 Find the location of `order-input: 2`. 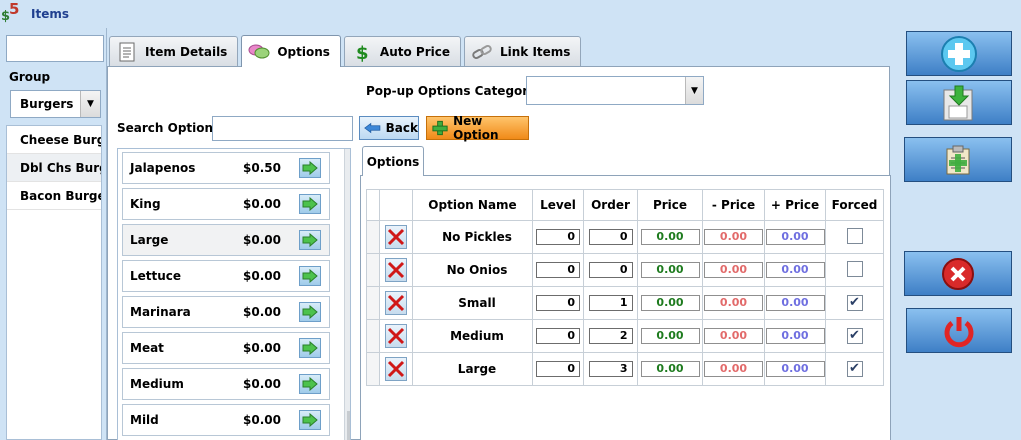

order-input: 2 is located at coordinates (610, 336).